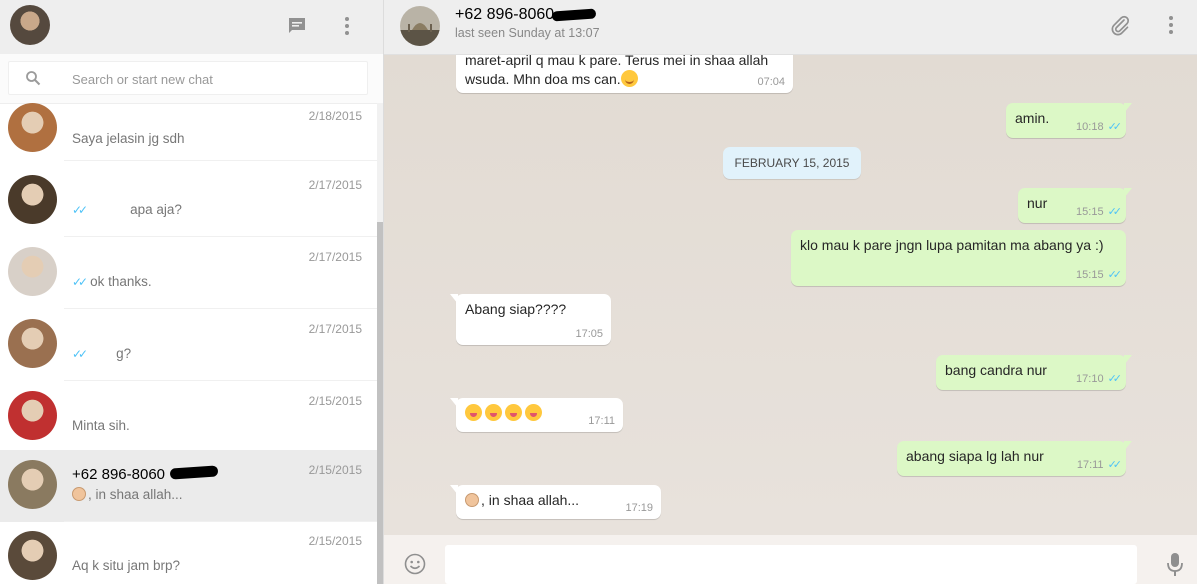  What do you see at coordinates (639, 508) in the screenshot?
I see `message-time: 17:19` at bounding box center [639, 508].